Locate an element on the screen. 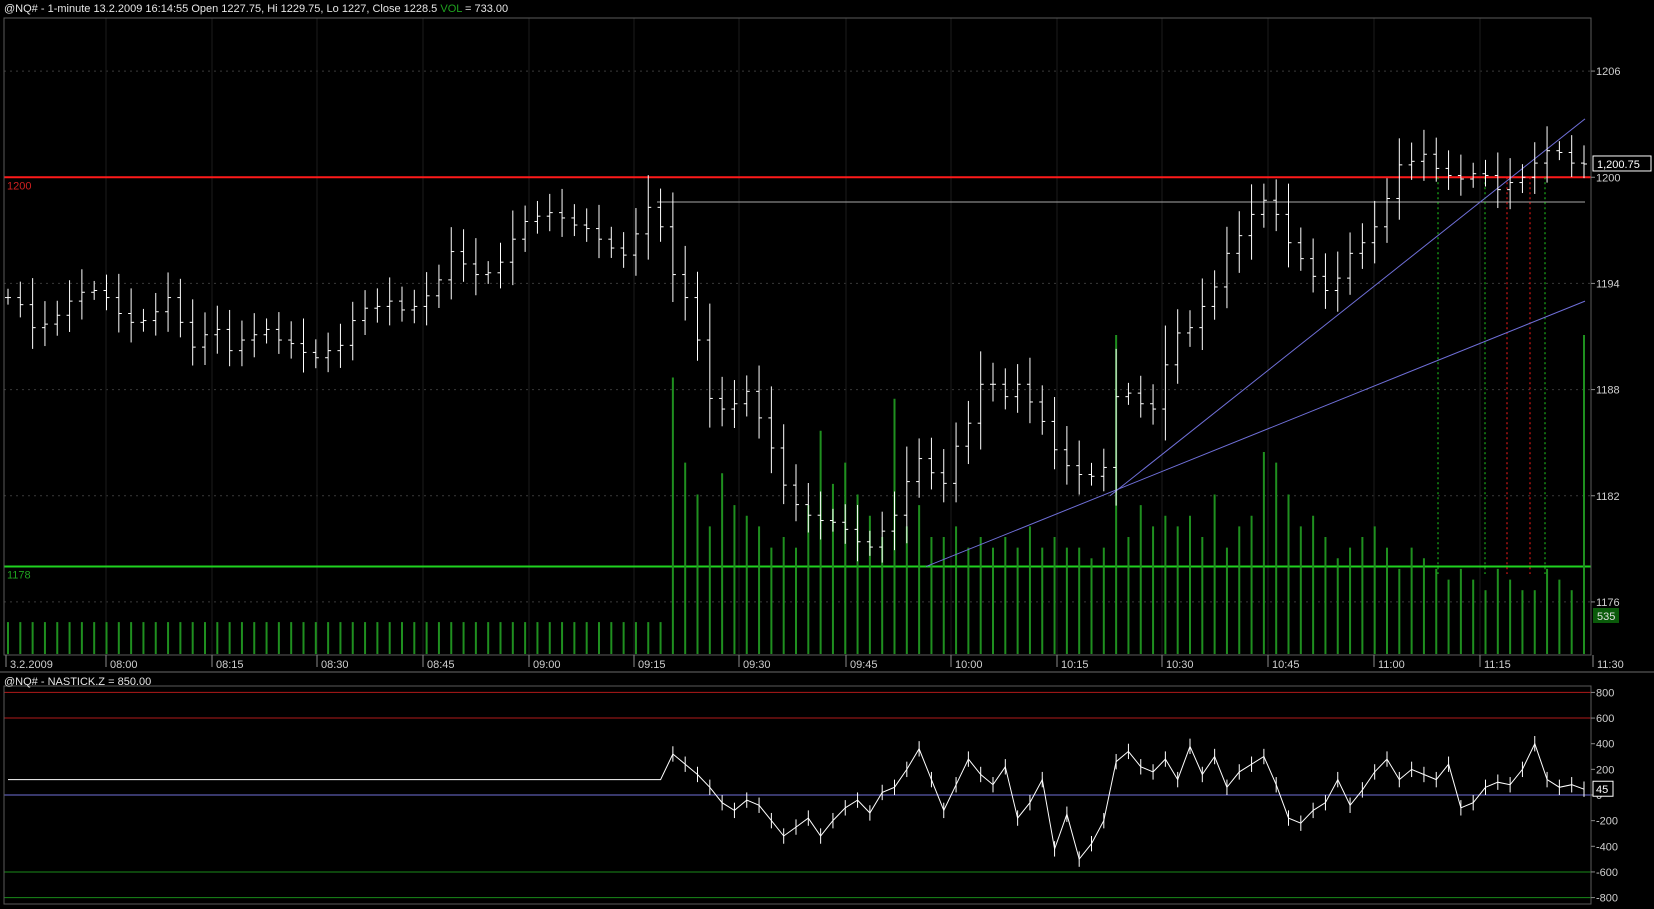 The height and width of the screenshot is (909, 1654). time-tick-label: 10:00 is located at coordinates (969, 665).